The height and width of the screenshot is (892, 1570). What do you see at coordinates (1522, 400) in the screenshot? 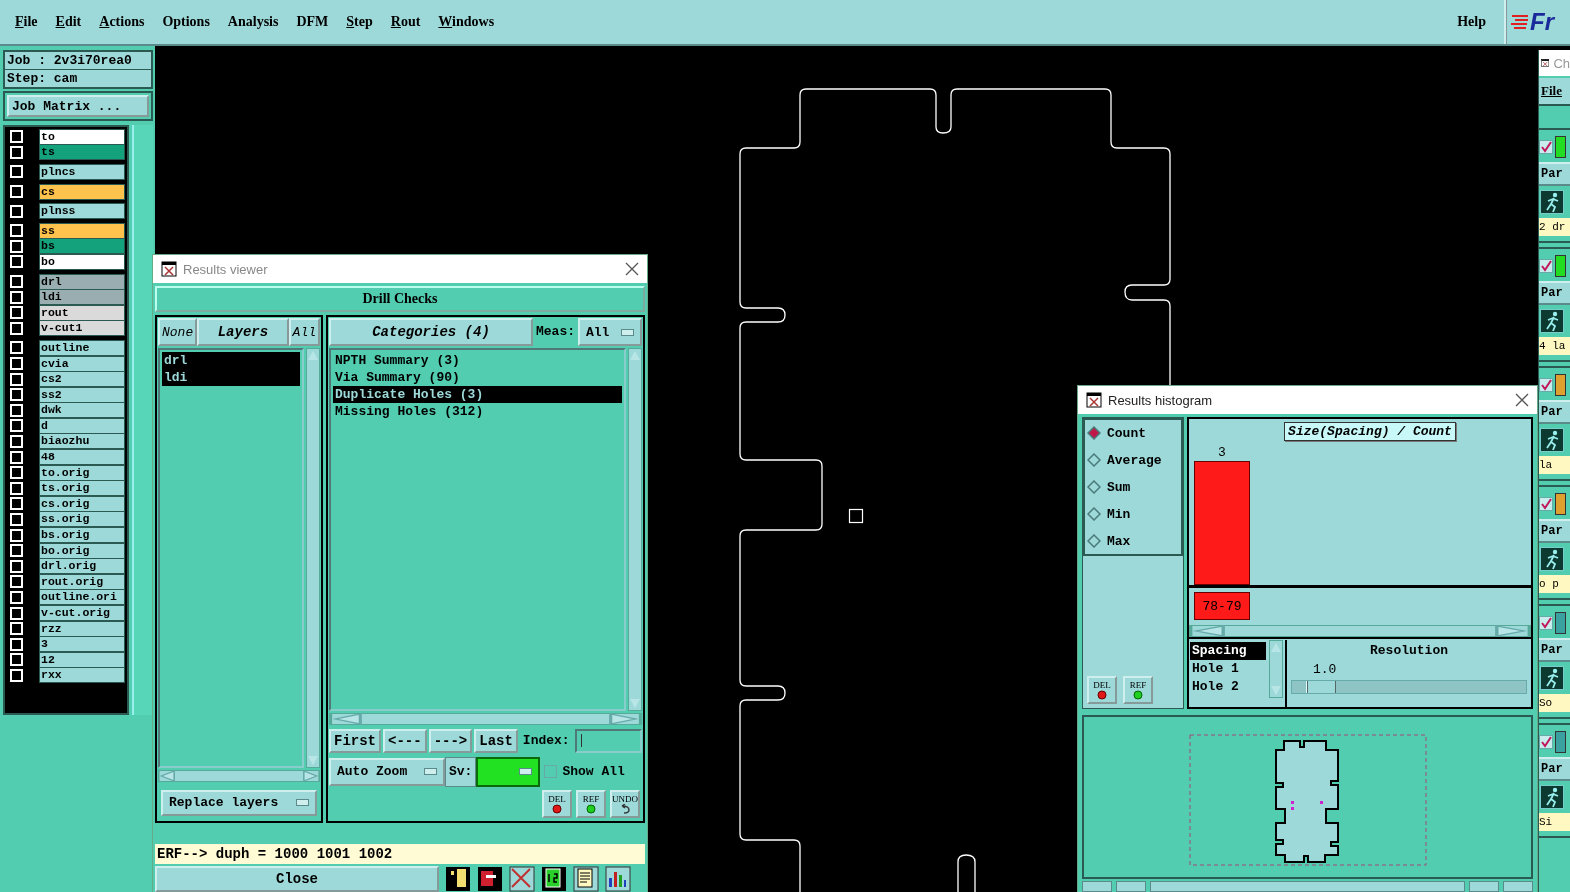
I see `close-icon` at bounding box center [1522, 400].